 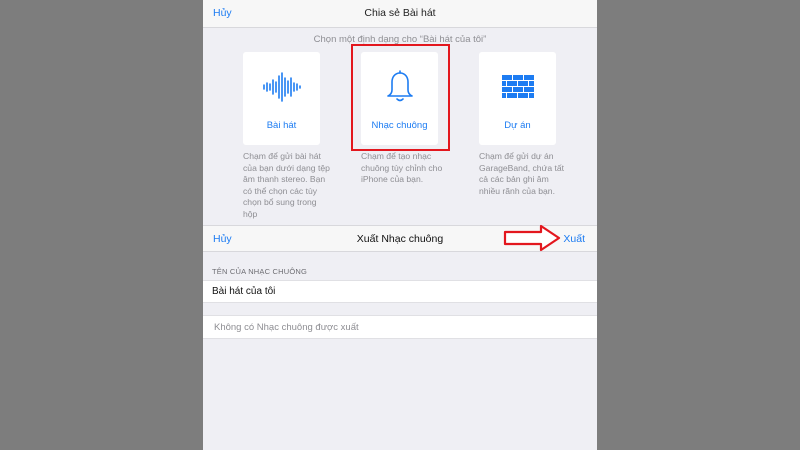 I want to click on export-button: Xuất, so click(x=574, y=239).